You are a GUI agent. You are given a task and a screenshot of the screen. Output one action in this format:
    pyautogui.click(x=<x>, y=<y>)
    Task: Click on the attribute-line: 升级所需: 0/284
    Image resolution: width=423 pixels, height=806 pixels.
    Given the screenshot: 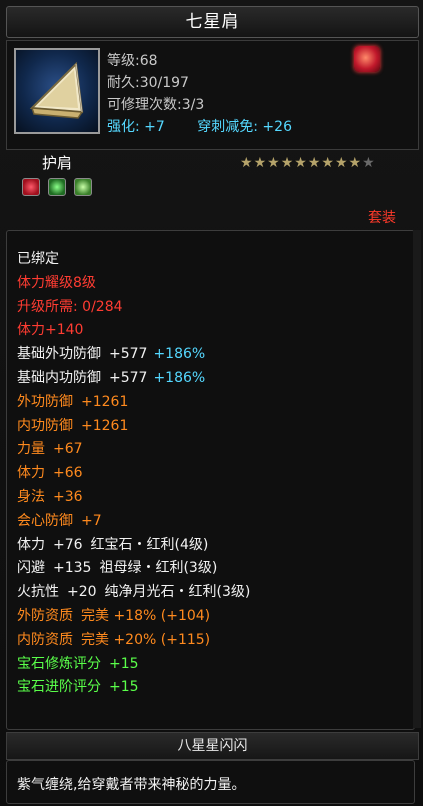 What is the action you would take?
    pyautogui.click(x=133, y=308)
    